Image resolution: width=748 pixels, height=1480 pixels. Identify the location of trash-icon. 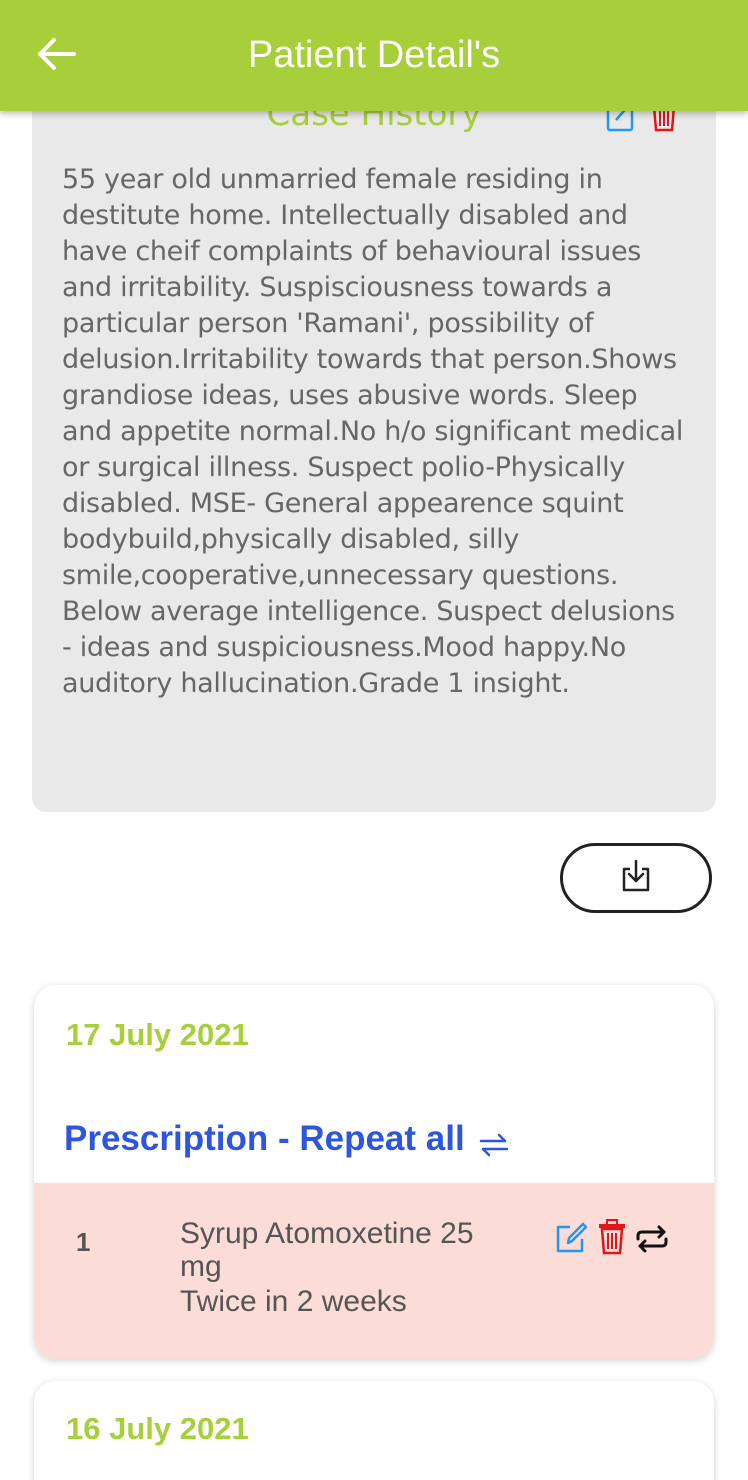
(612, 1237).